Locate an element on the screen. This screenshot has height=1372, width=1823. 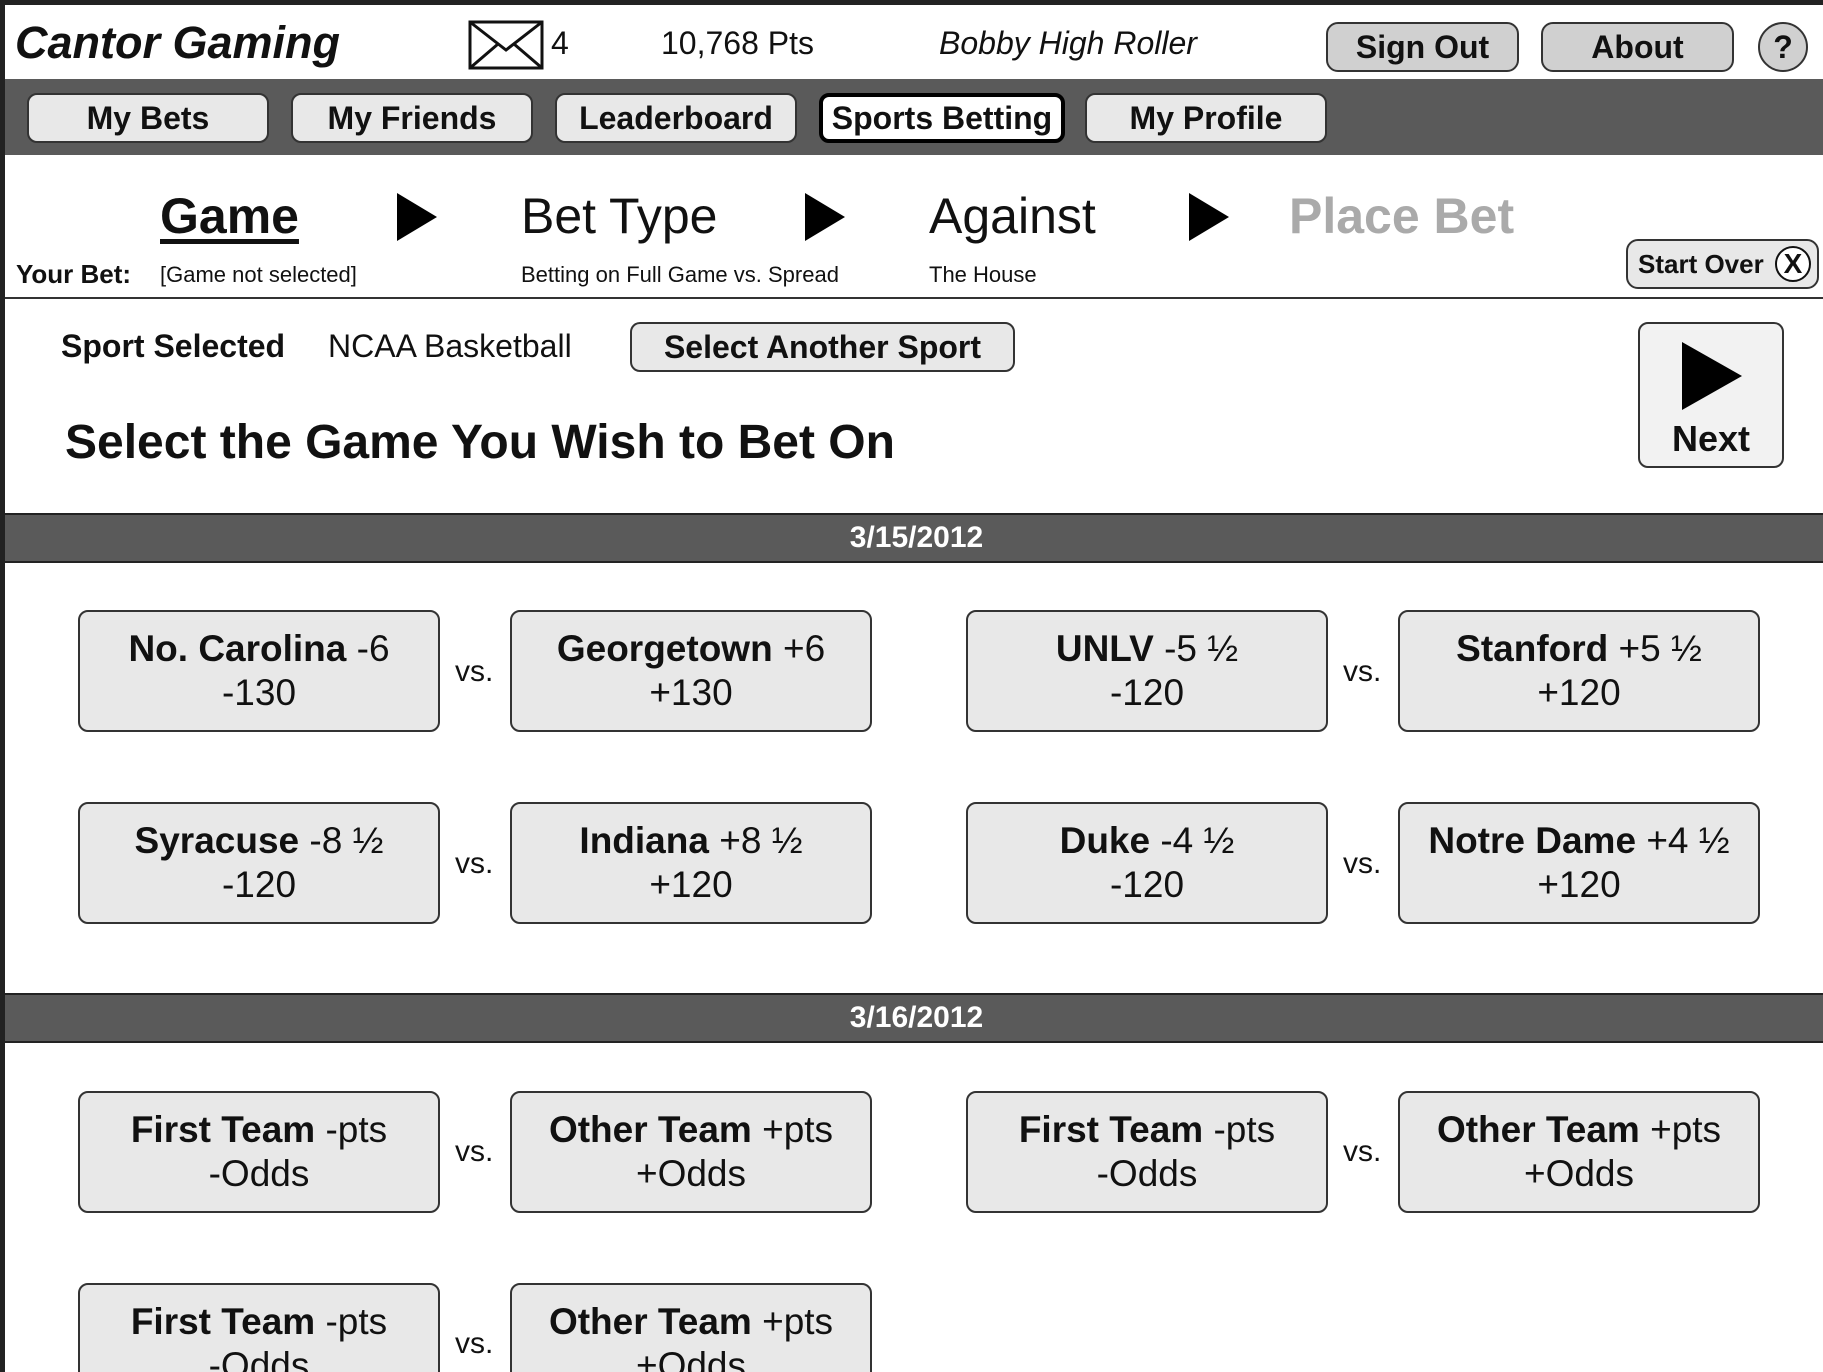
against-summary: The House is located at coordinates (983, 274).